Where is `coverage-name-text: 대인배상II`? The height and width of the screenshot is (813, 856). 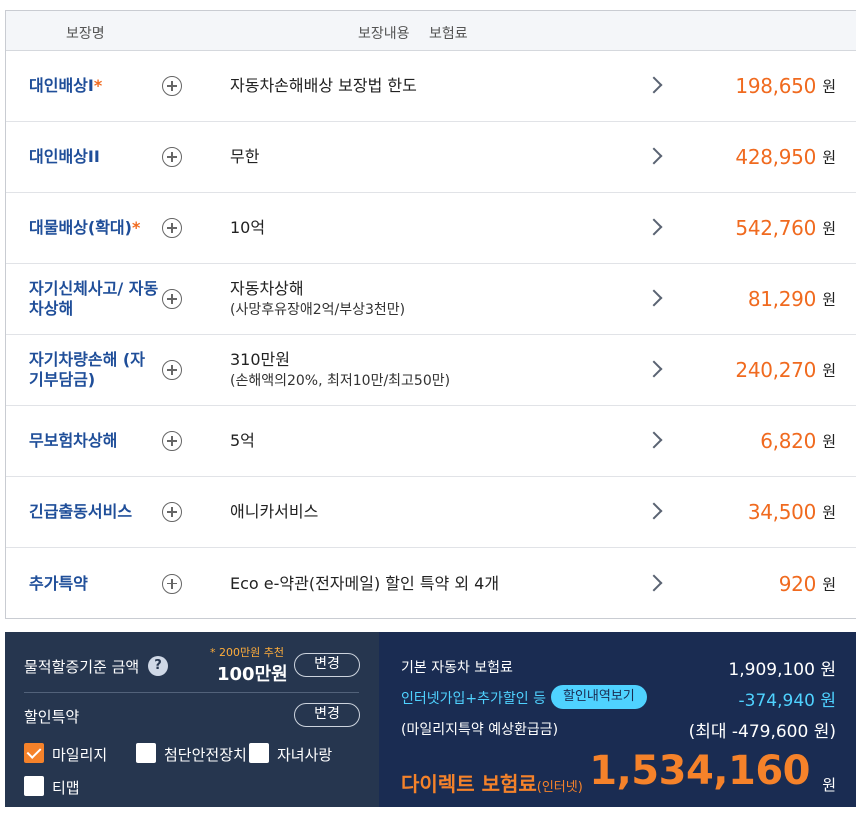 coverage-name-text: 대인배상II is located at coordinates (64, 156).